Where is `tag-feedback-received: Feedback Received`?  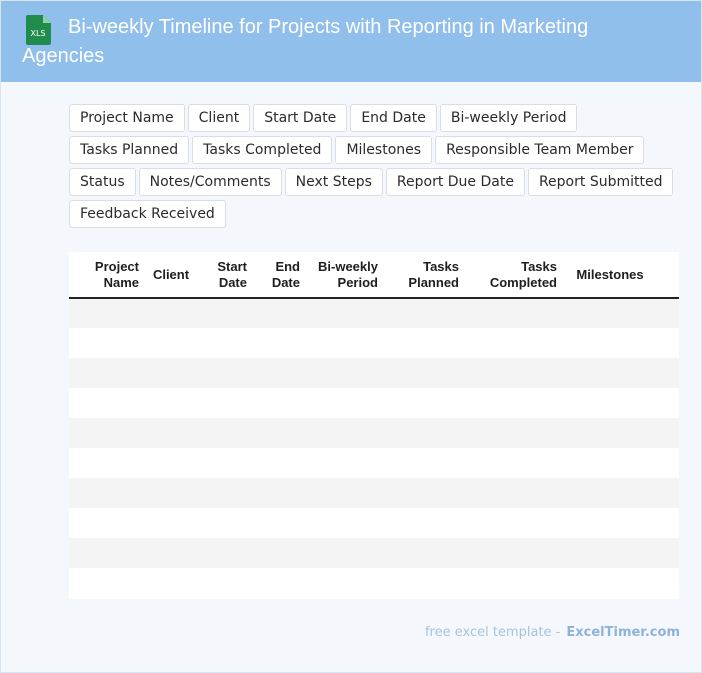 tag-feedback-received: Feedback Received is located at coordinates (147, 214).